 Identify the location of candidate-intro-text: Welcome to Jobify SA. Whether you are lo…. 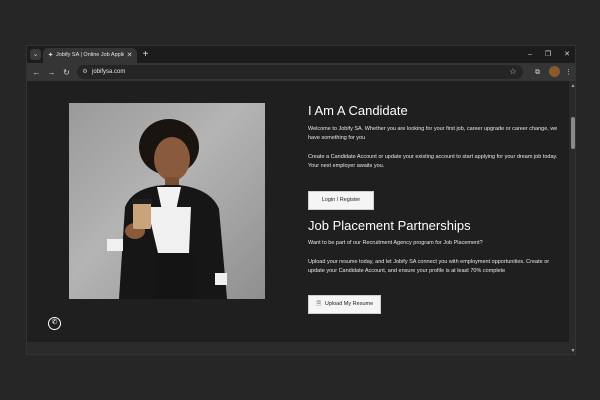
(433, 133).